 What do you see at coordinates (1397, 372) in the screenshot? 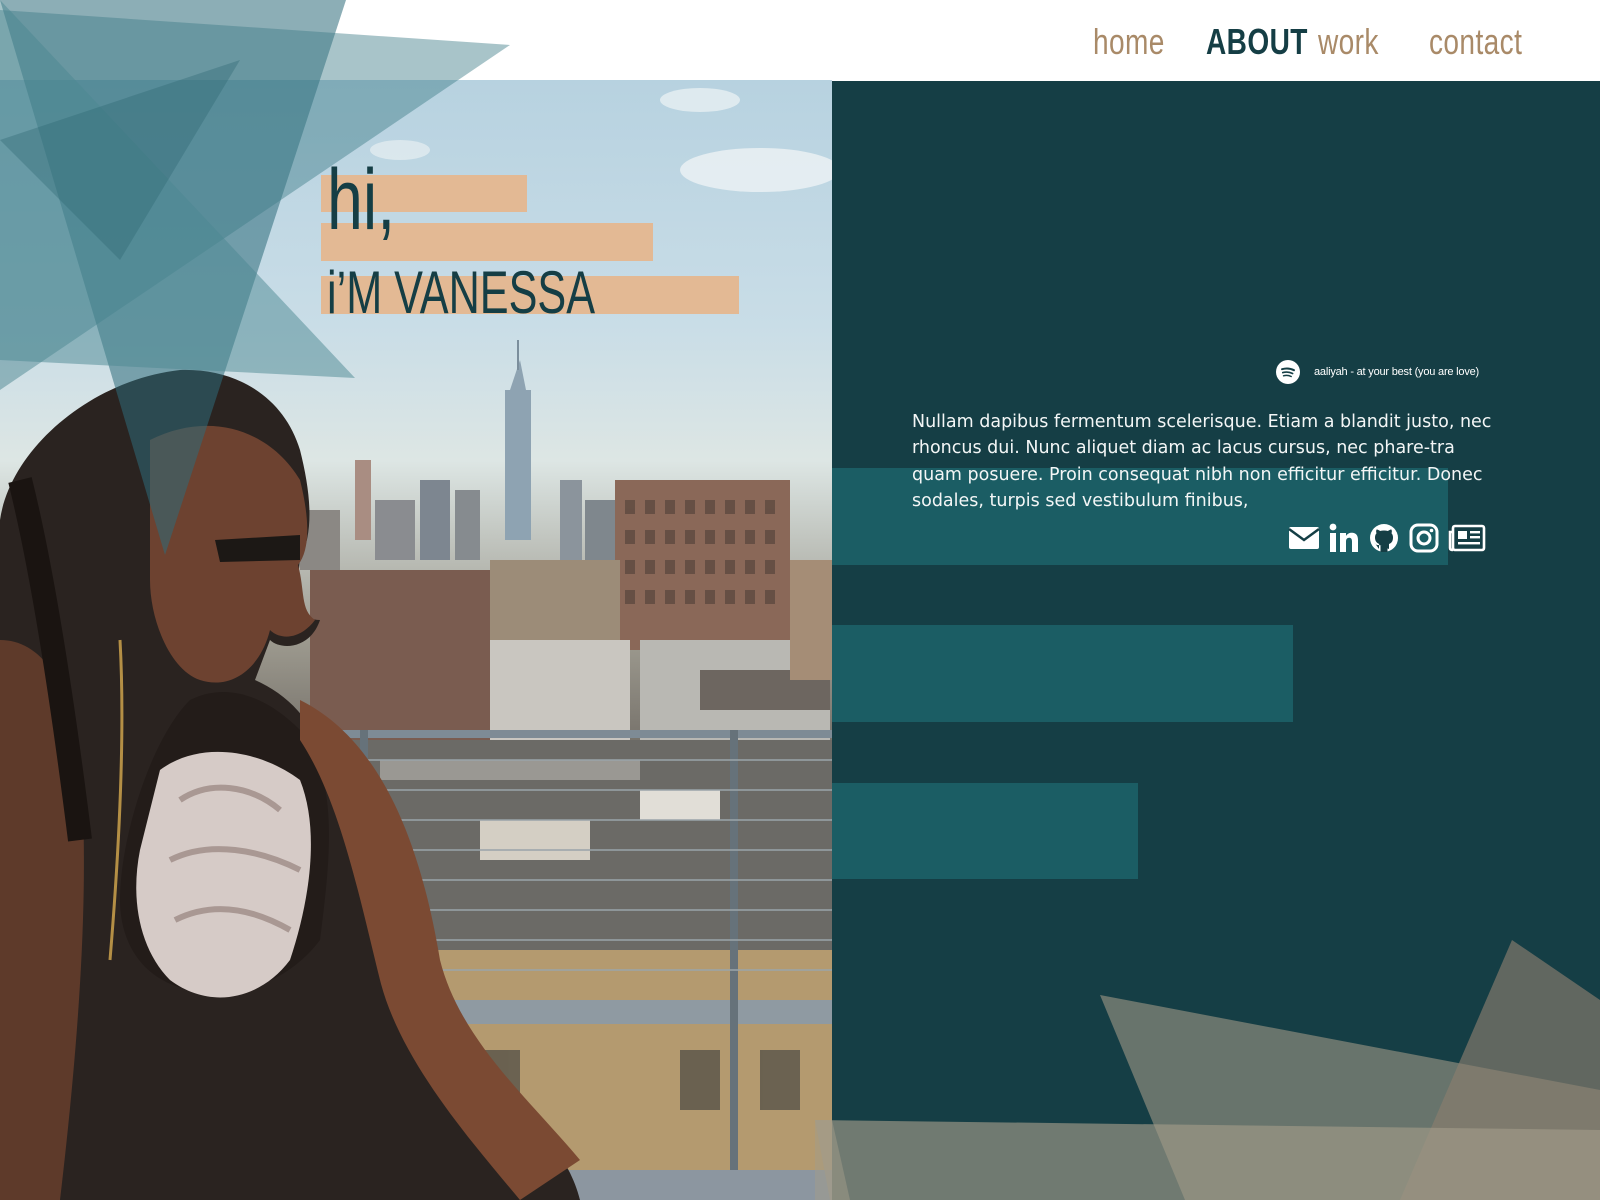
I see `now-playing-track: aaliyah - at your best (you are love)` at bounding box center [1397, 372].